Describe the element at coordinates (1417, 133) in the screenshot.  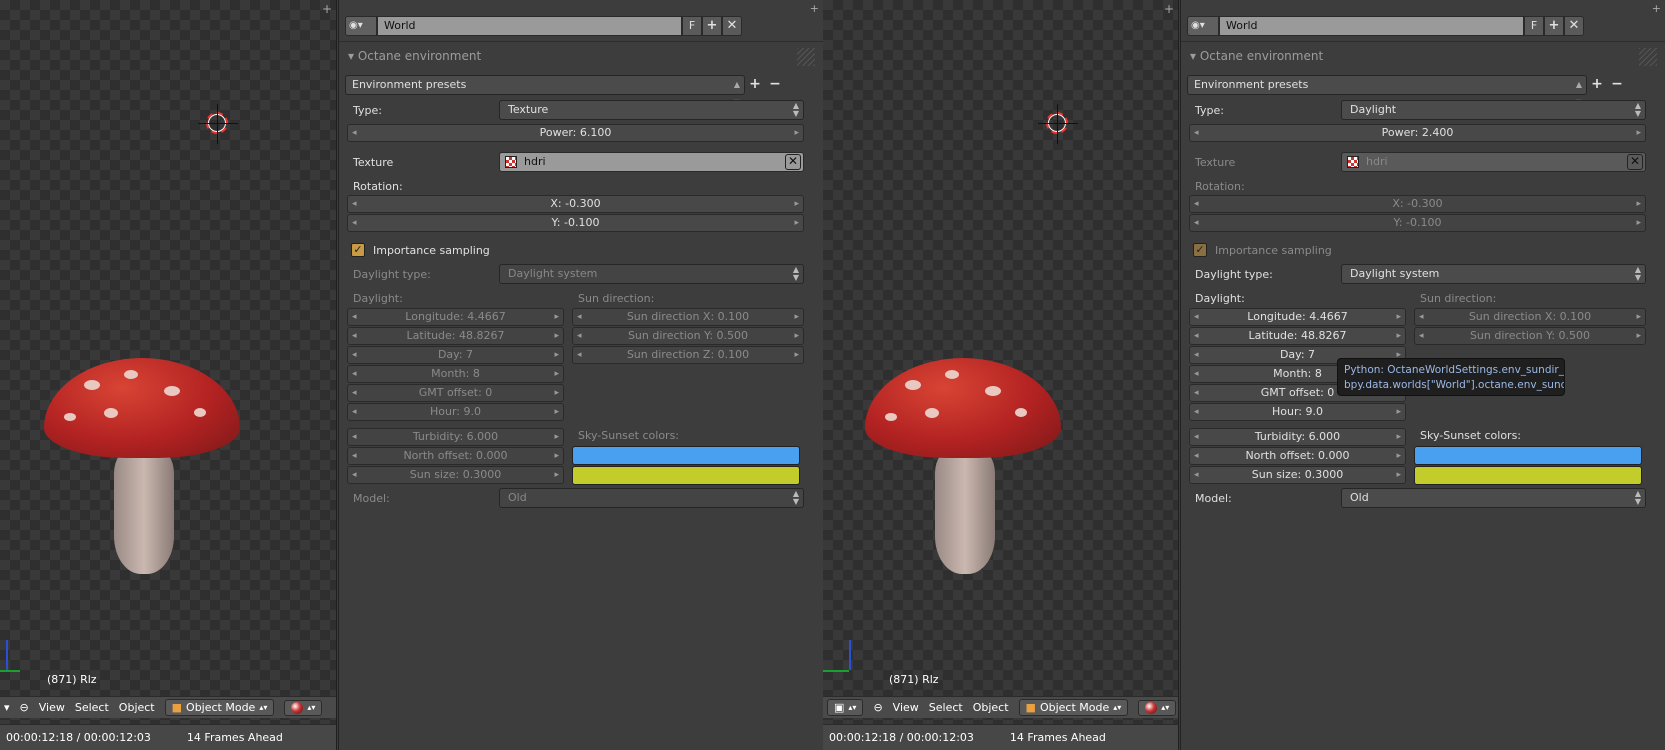
I see `power-field: Power: 2.400` at that location.